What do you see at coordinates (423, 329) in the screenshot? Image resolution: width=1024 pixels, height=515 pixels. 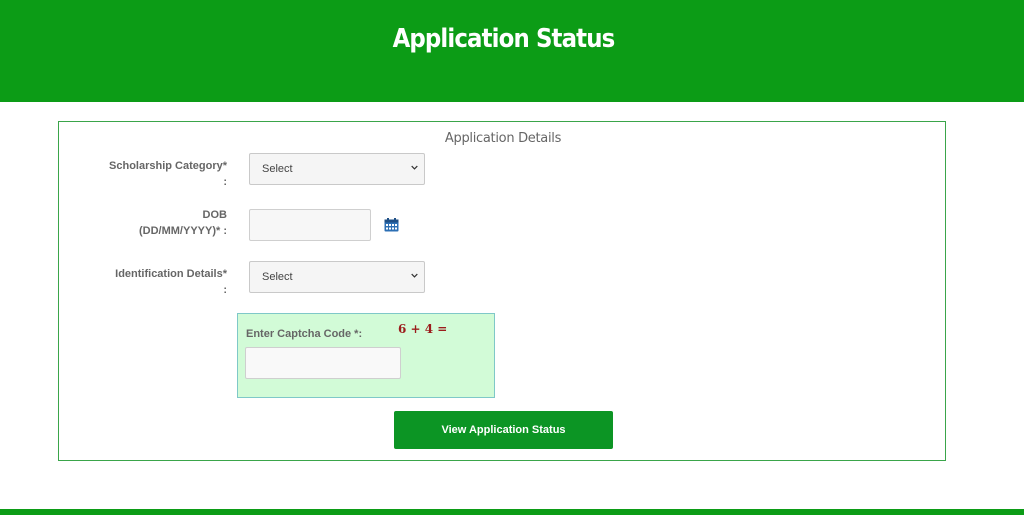 I see `captcha-question: 6 + 4 =` at bounding box center [423, 329].